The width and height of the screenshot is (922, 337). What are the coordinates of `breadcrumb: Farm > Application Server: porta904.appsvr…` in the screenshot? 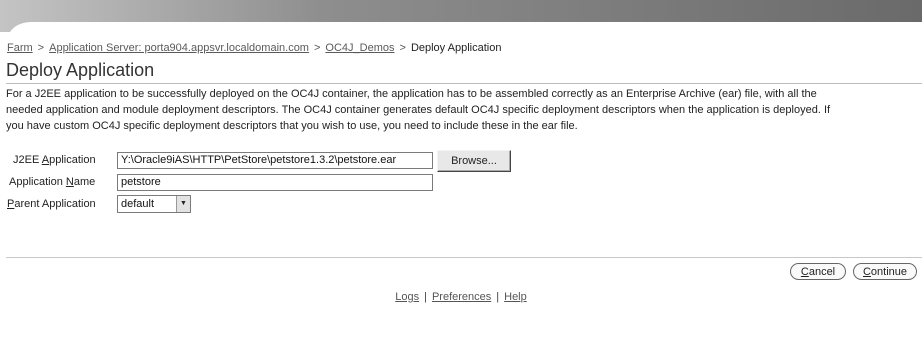 It's located at (254, 48).